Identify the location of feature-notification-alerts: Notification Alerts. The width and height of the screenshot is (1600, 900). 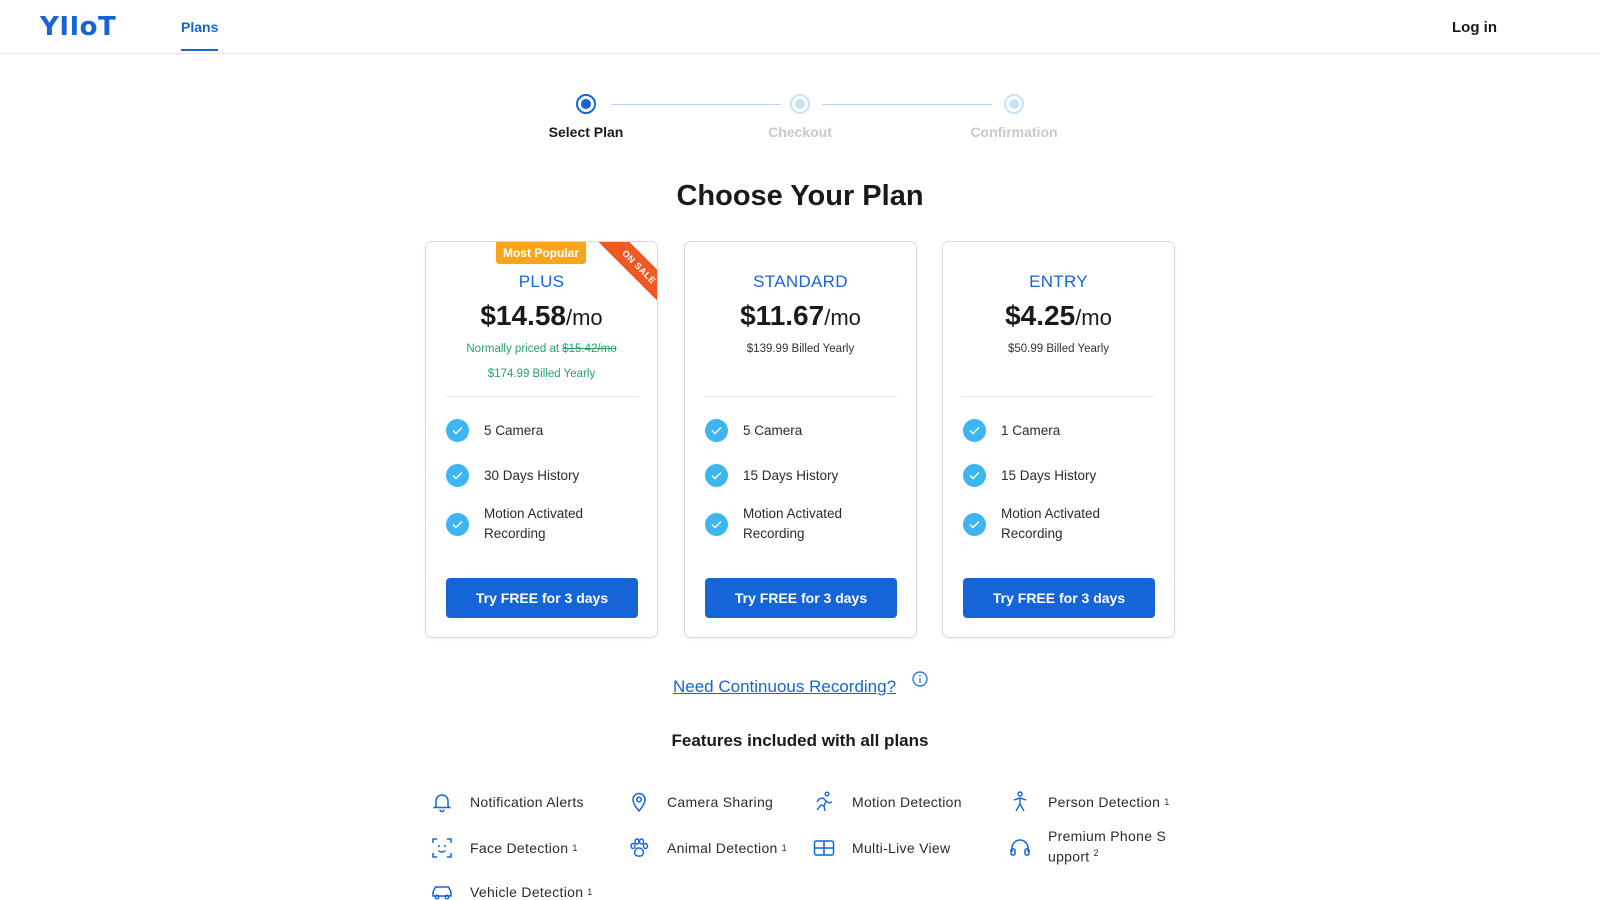
(507, 802).